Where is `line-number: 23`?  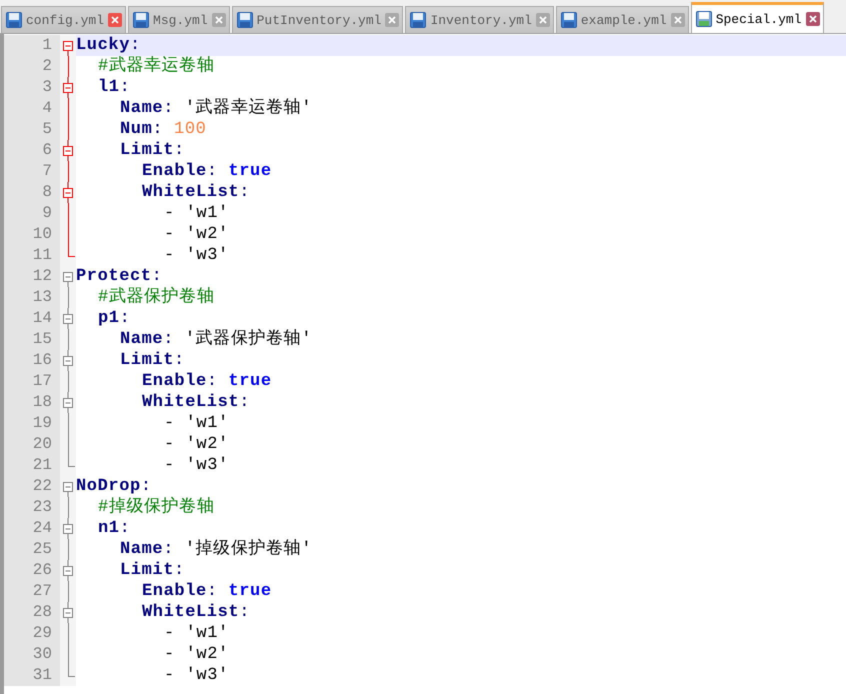 line-number: 23 is located at coordinates (32, 507).